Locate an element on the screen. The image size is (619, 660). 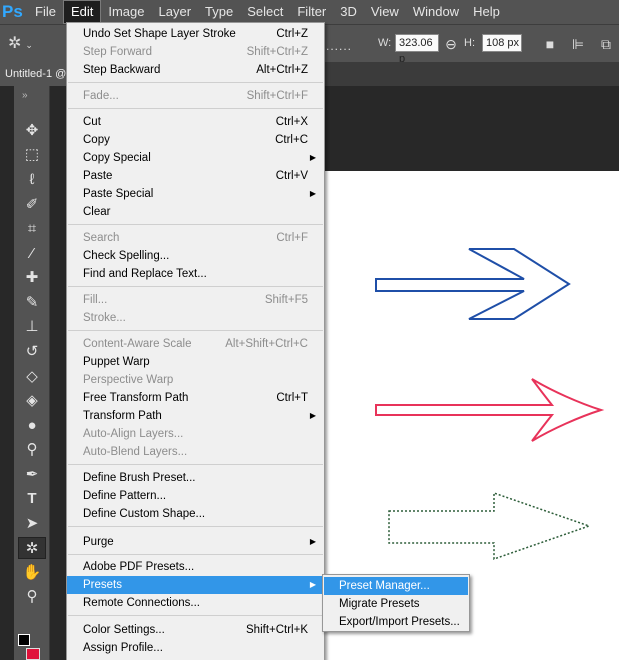
dodge-tool-icon: ⚲ is located at coordinates (32, 450).